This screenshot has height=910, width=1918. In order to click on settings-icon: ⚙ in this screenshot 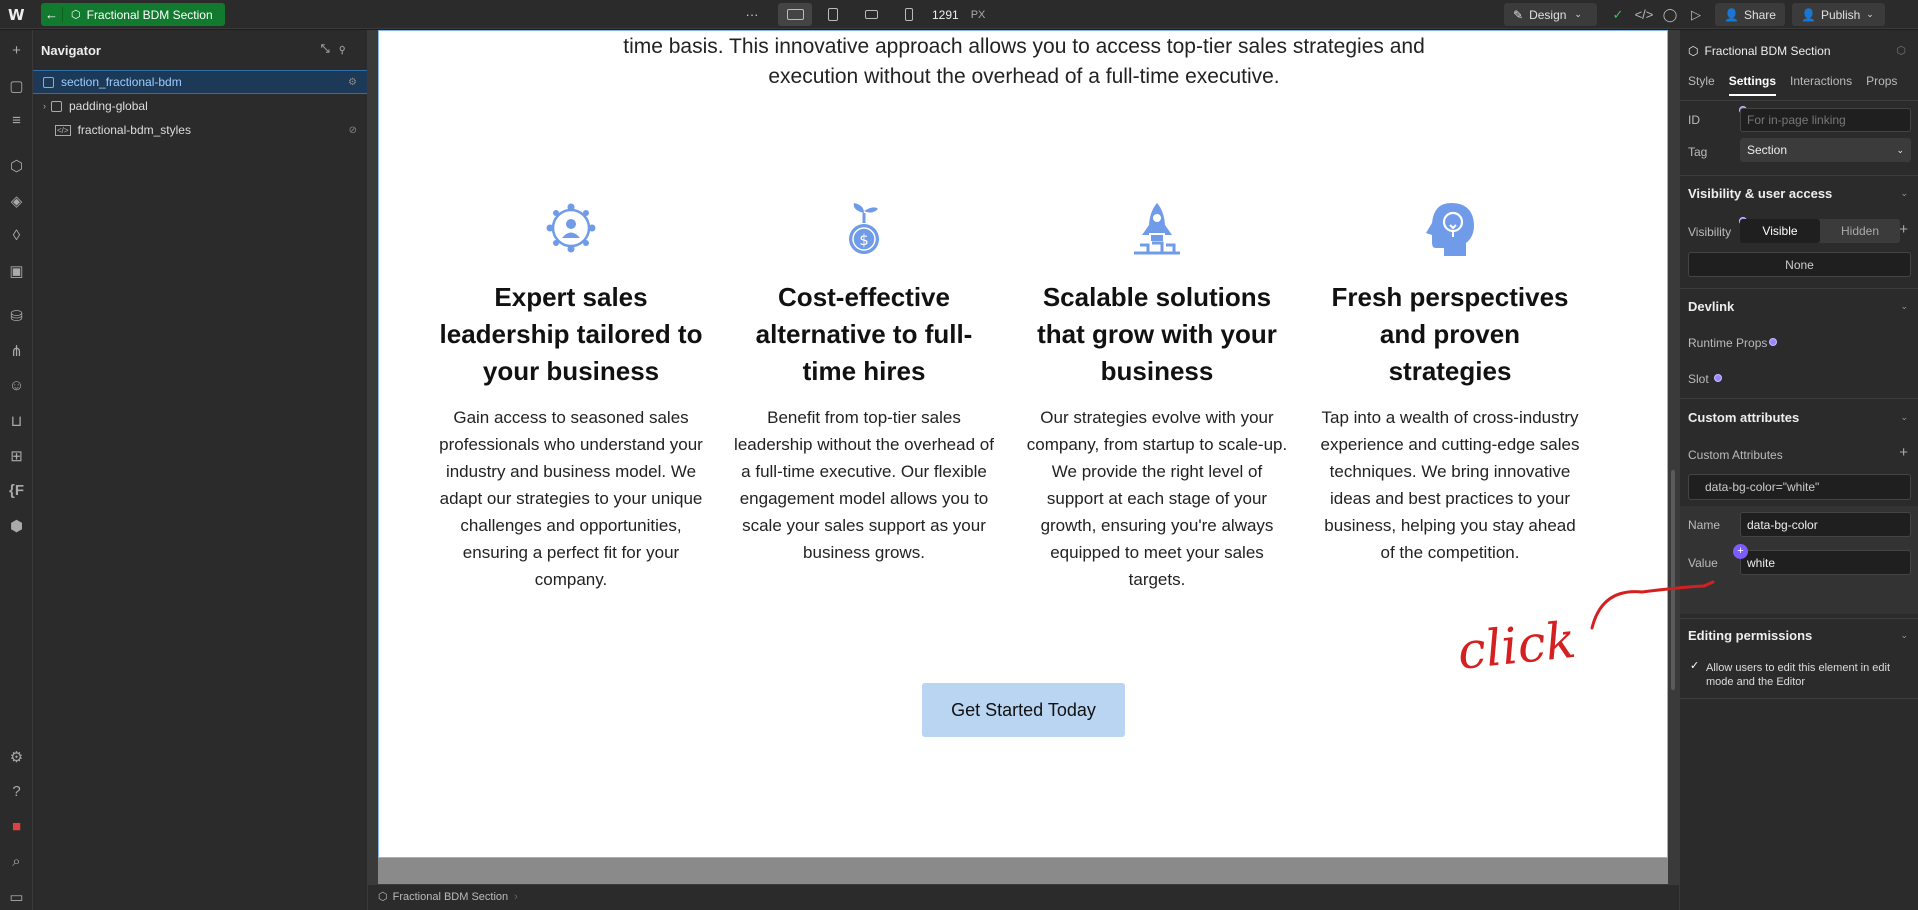, I will do `click(16, 757)`.